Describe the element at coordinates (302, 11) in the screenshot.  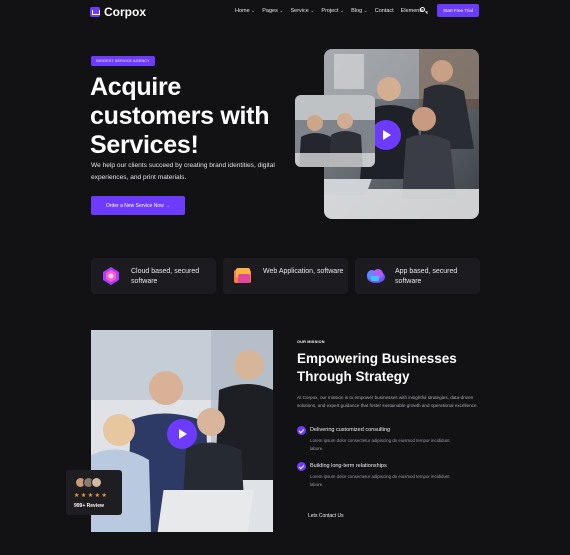
I see `menu-item-service: Service` at that location.